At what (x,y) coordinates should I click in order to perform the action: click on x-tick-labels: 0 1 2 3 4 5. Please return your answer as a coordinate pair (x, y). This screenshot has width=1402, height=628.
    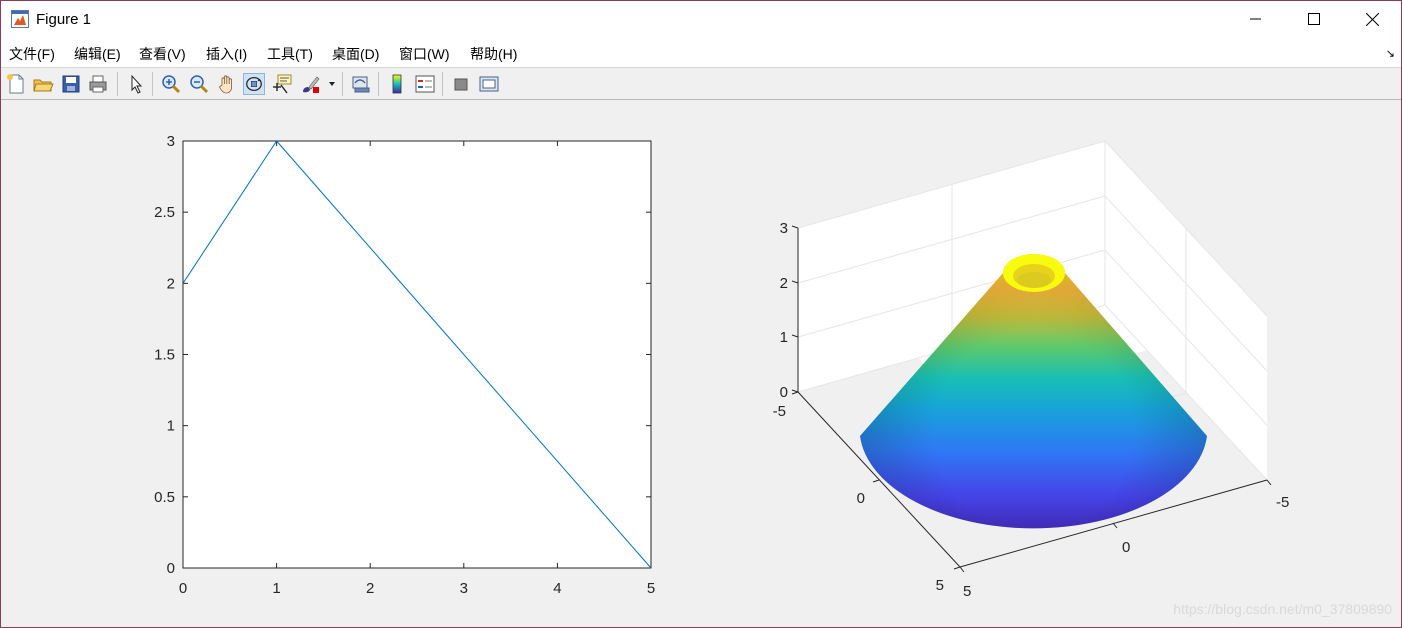
    Looking at the image, I should click on (417, 588).